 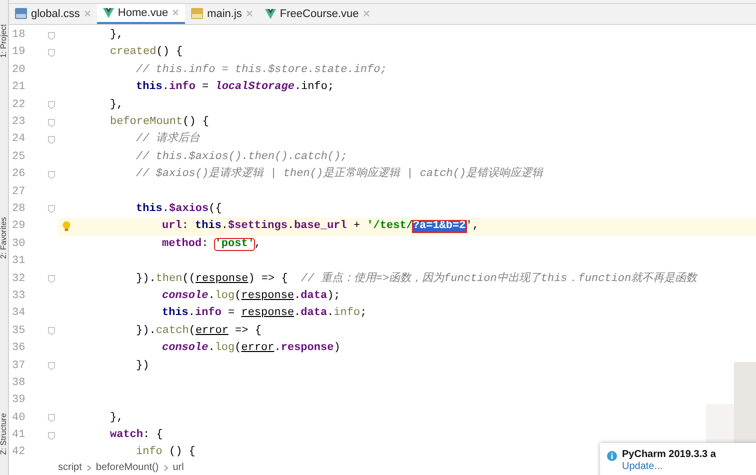 What do you see at coordinates (18, 314) in the screenshot?
I see `line-number: 34` at bounding box center [18, 314].